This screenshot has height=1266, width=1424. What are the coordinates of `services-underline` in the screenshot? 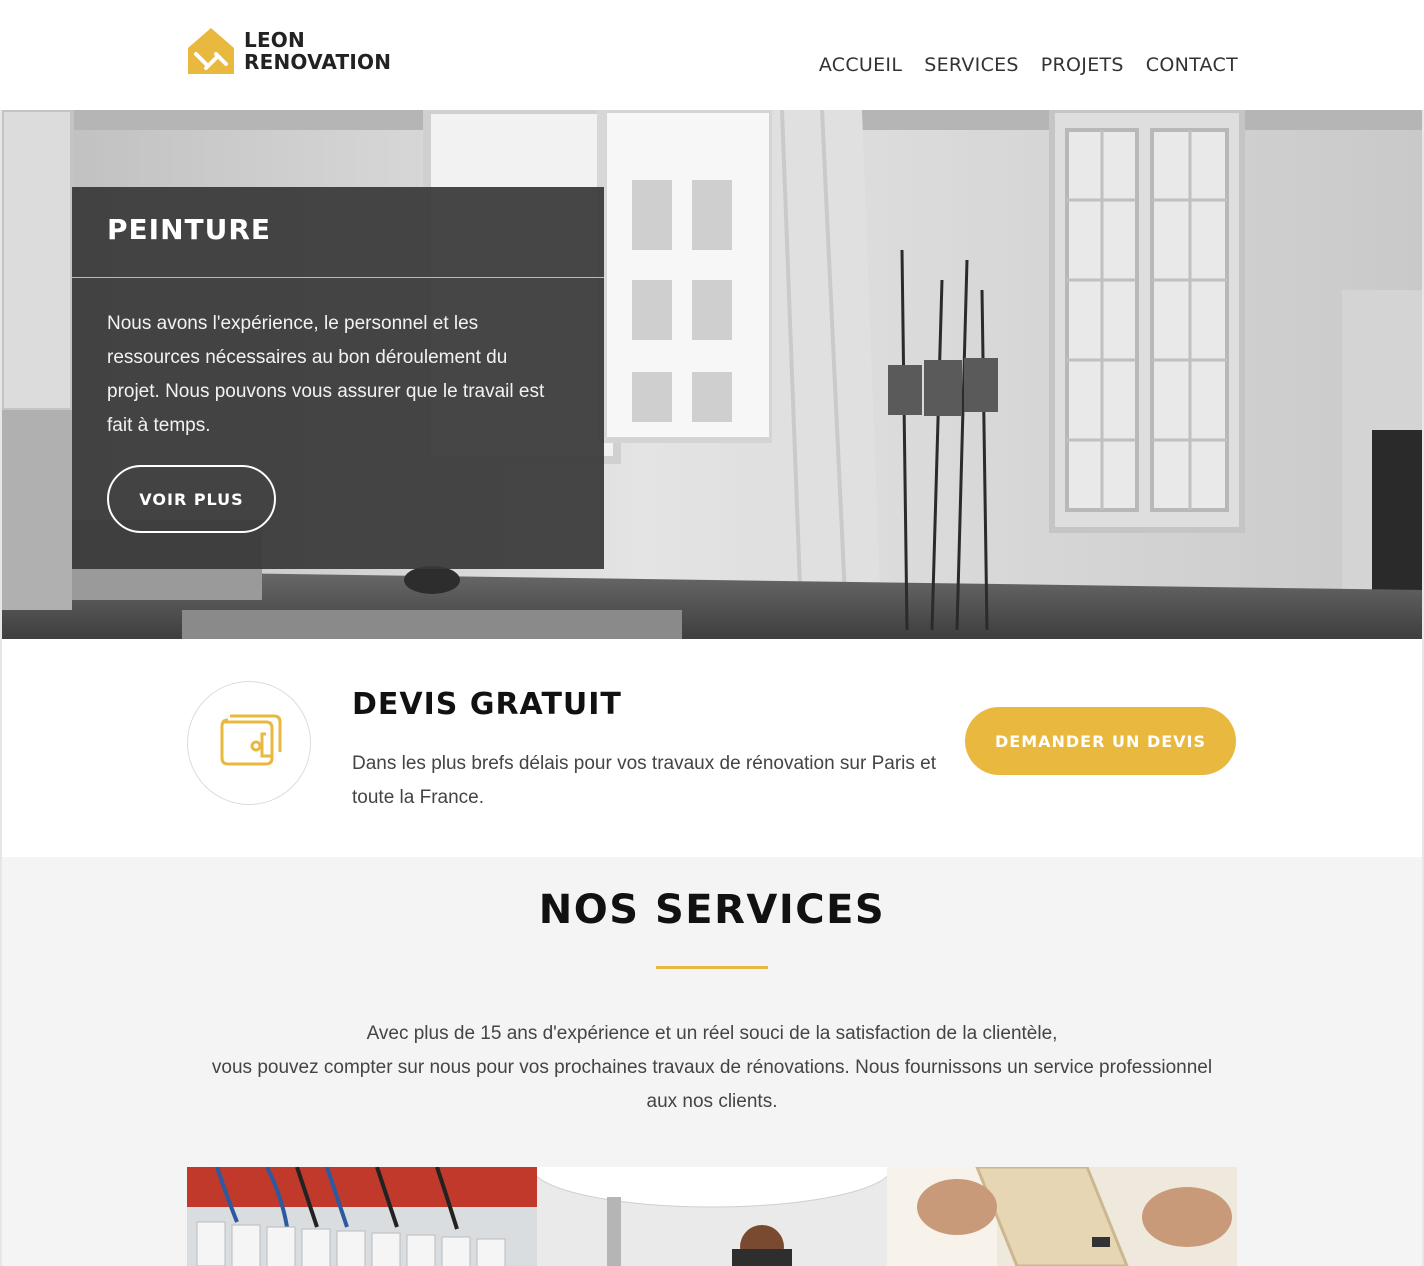 It's located at (712, 967).